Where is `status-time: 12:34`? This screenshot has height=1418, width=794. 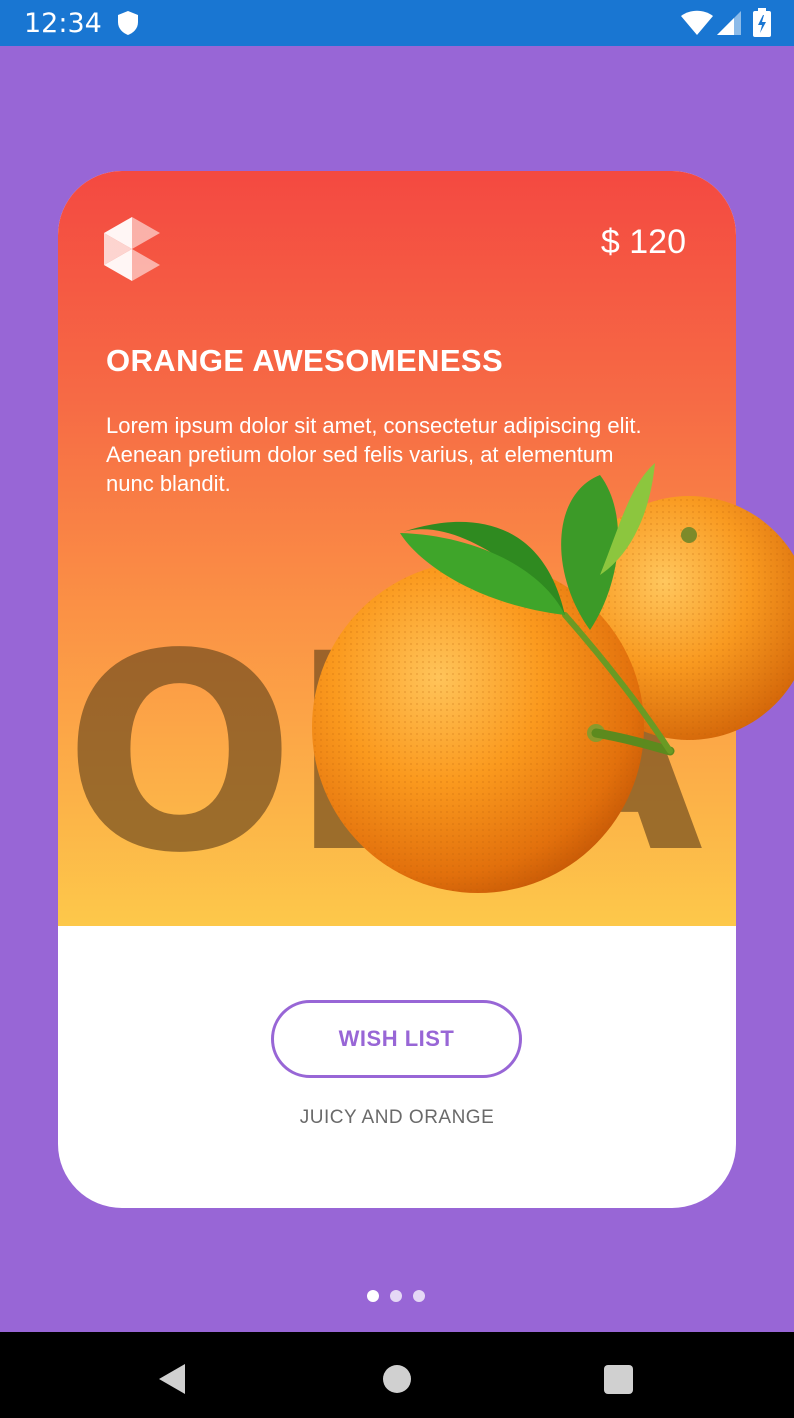
status-time: 12:34 is located at coordinates (63, 23).